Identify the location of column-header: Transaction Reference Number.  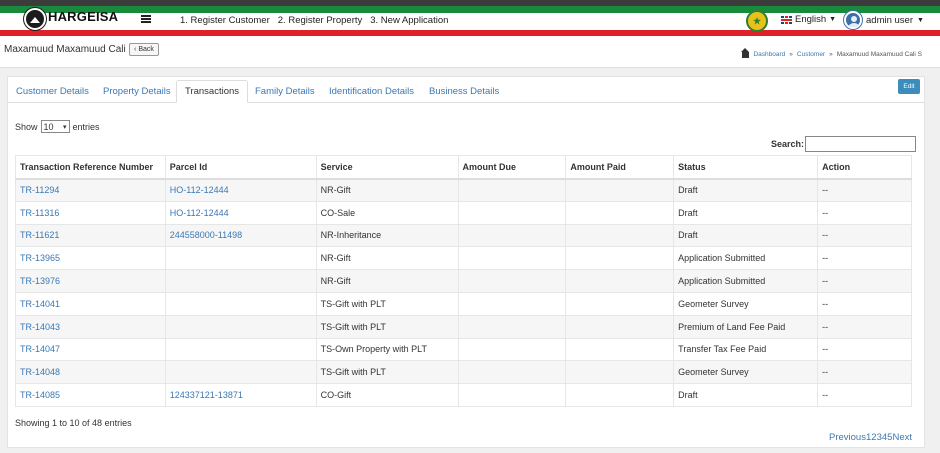
(90, 167).